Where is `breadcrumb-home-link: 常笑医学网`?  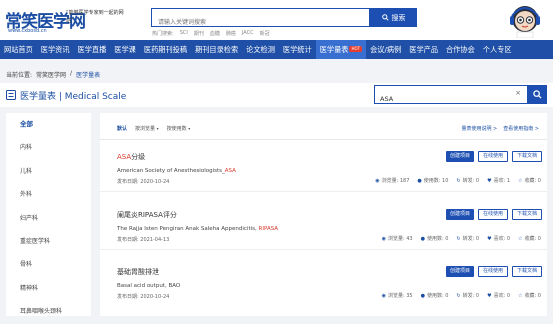 breadcrumb-home-link: 常笑医学网 is located at coordinates (51, 74).